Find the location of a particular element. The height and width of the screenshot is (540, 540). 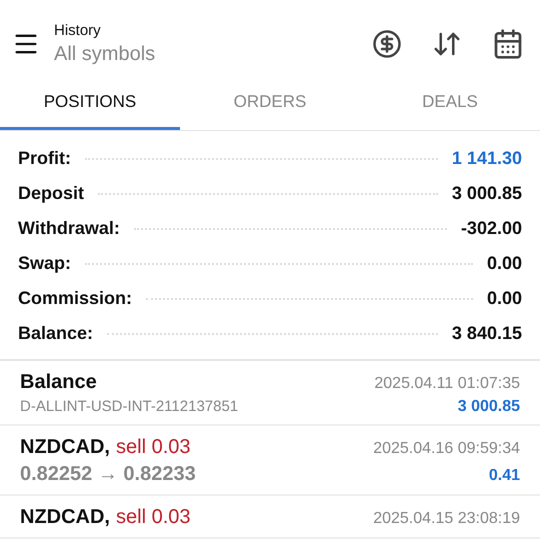

calendar-icon is located at coordinates (508, 44).